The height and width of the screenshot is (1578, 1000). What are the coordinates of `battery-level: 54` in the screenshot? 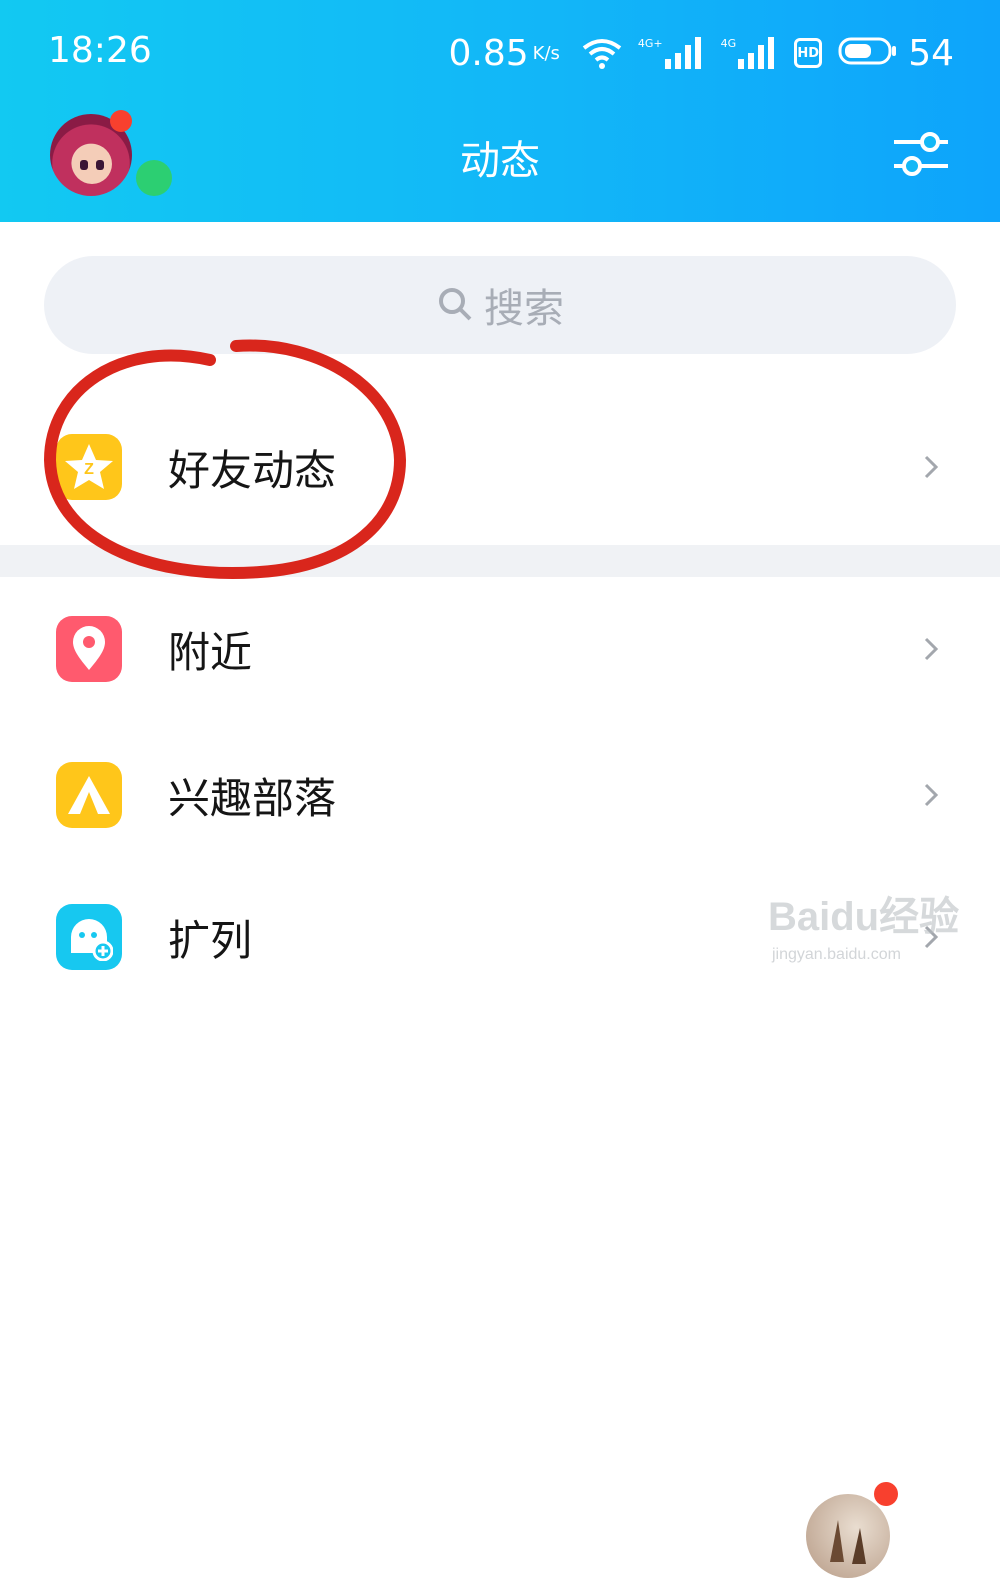 It's located at (931, 53).